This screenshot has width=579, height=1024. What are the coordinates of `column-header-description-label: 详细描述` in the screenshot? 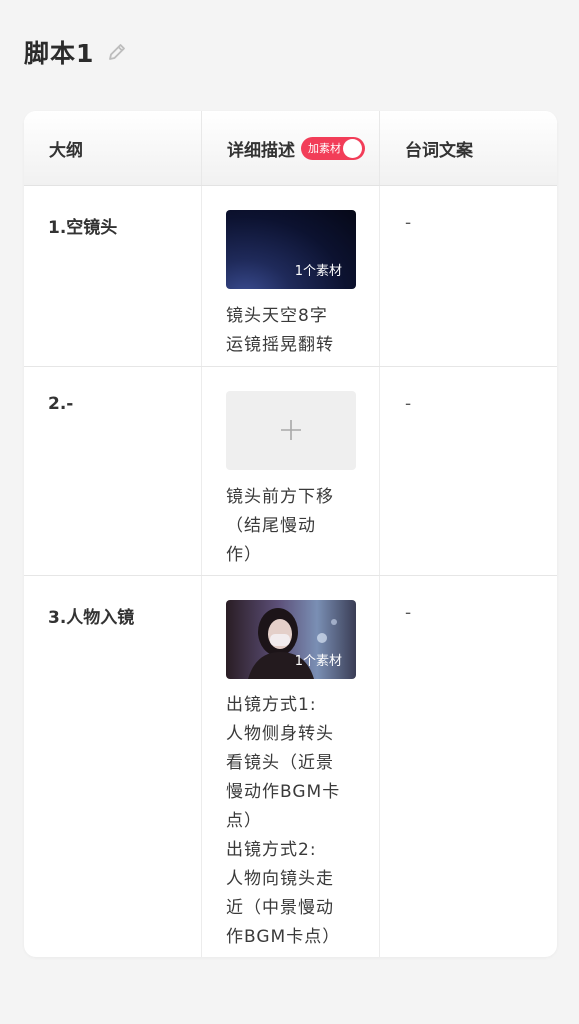 It's located at (261, 150).